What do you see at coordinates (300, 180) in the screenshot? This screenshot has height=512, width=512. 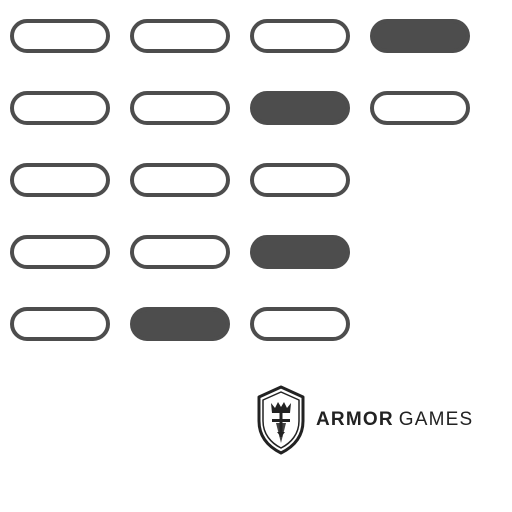 I see `pill-3-3-outline` at bounding box center [300, 180].